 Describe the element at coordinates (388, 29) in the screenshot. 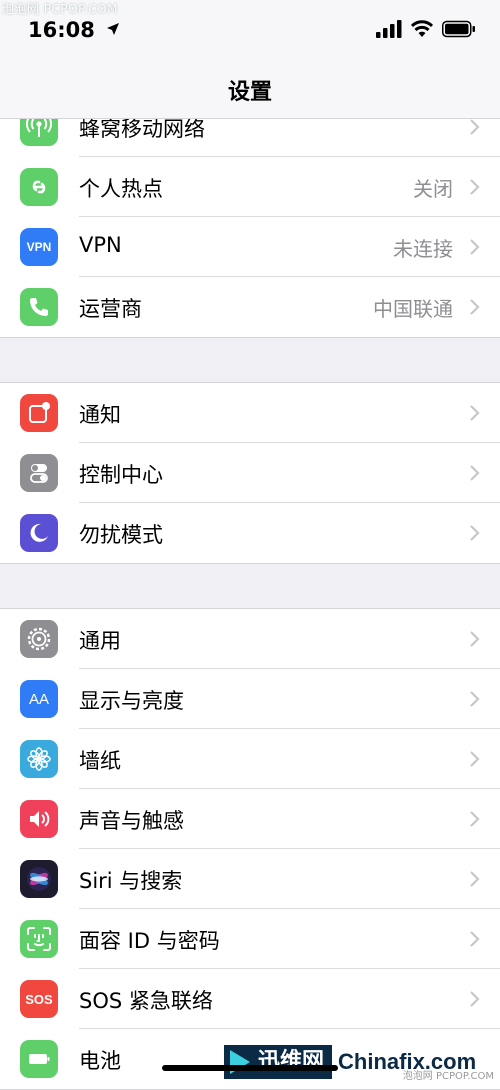

I see `signal-icon` at that location.